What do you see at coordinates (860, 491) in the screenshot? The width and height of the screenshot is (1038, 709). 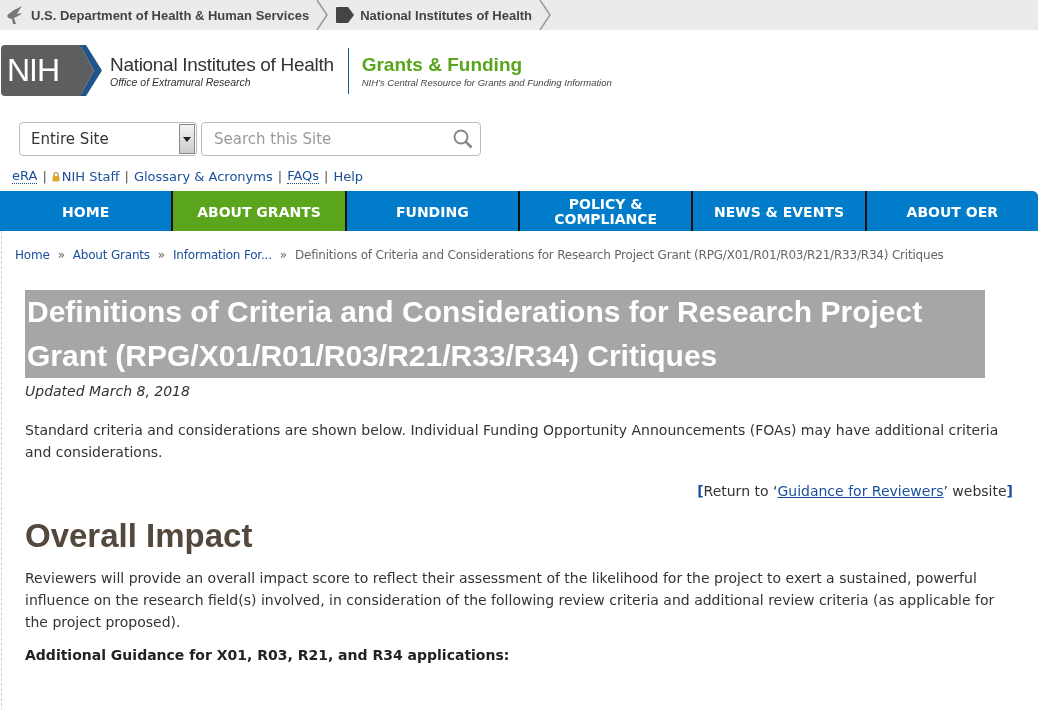 I see `guidance-link: Guidance for Reviewers` at bounding box center [860, 491].